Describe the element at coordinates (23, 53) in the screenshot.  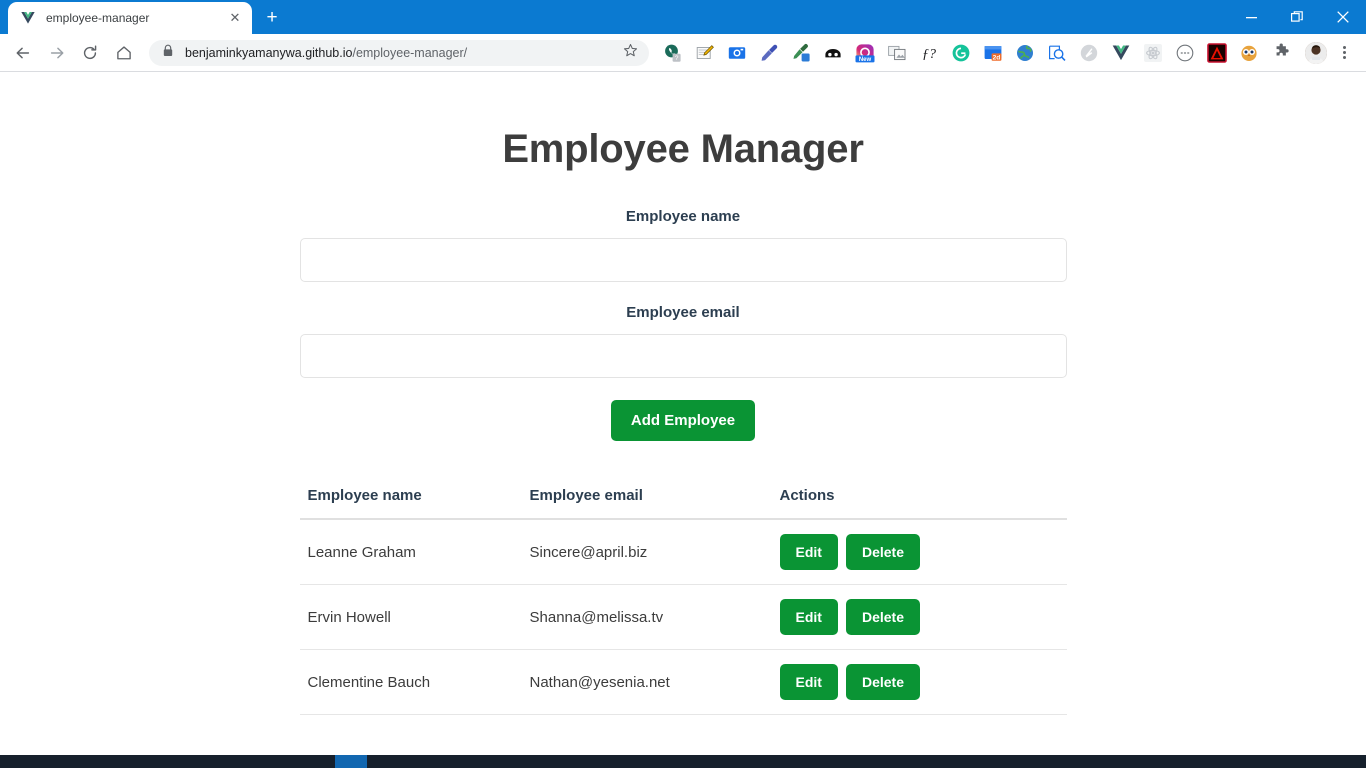
I see `back-button` at that location.